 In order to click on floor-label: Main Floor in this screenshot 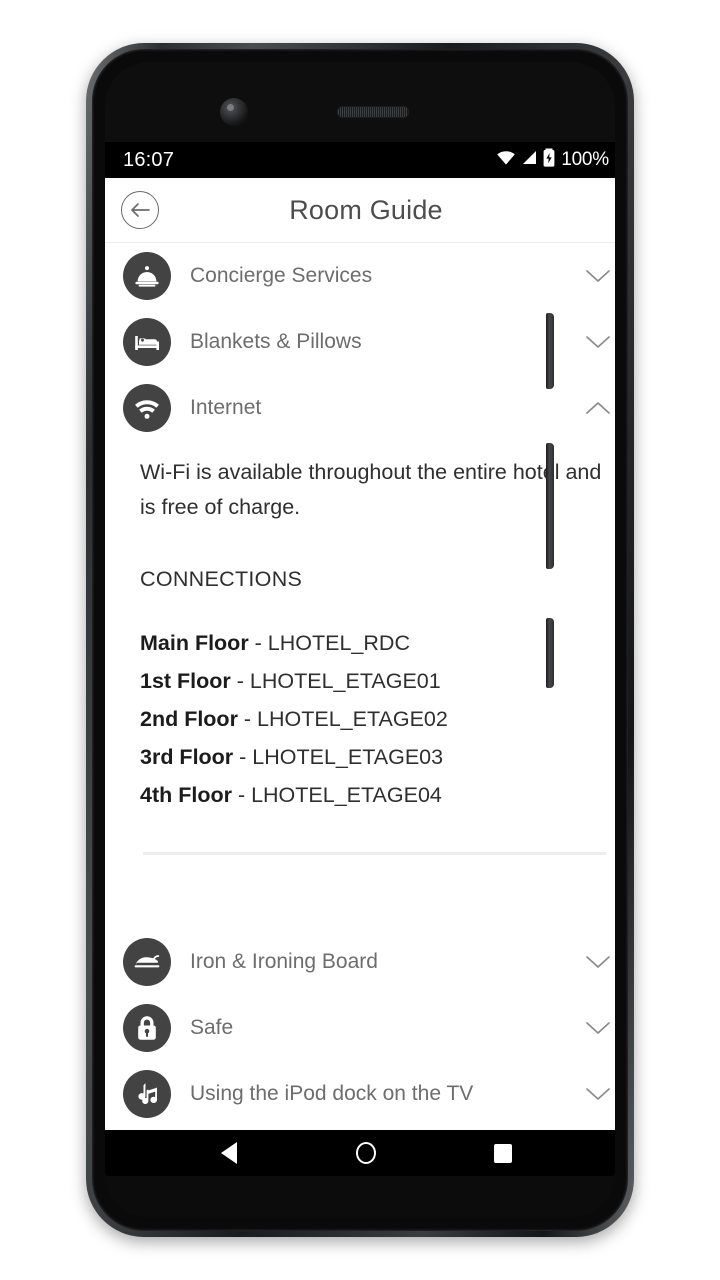, I will do `click(194, 642)`.